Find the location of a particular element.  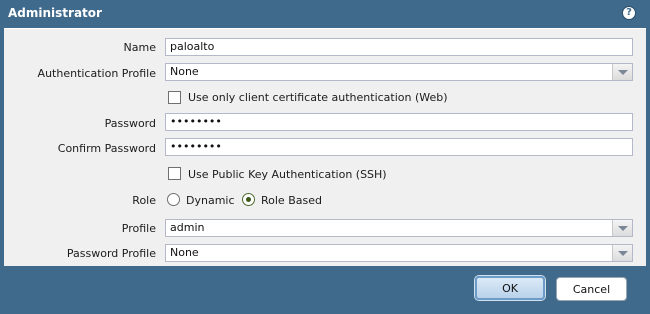

role-label: Role is located at coordinates (144, 200).